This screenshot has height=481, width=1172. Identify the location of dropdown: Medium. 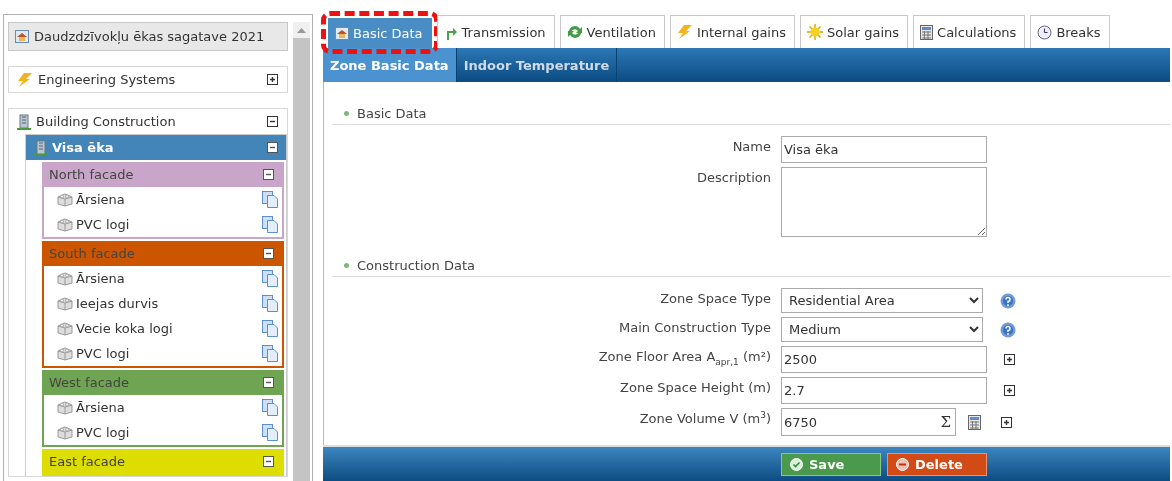
(882, 329).